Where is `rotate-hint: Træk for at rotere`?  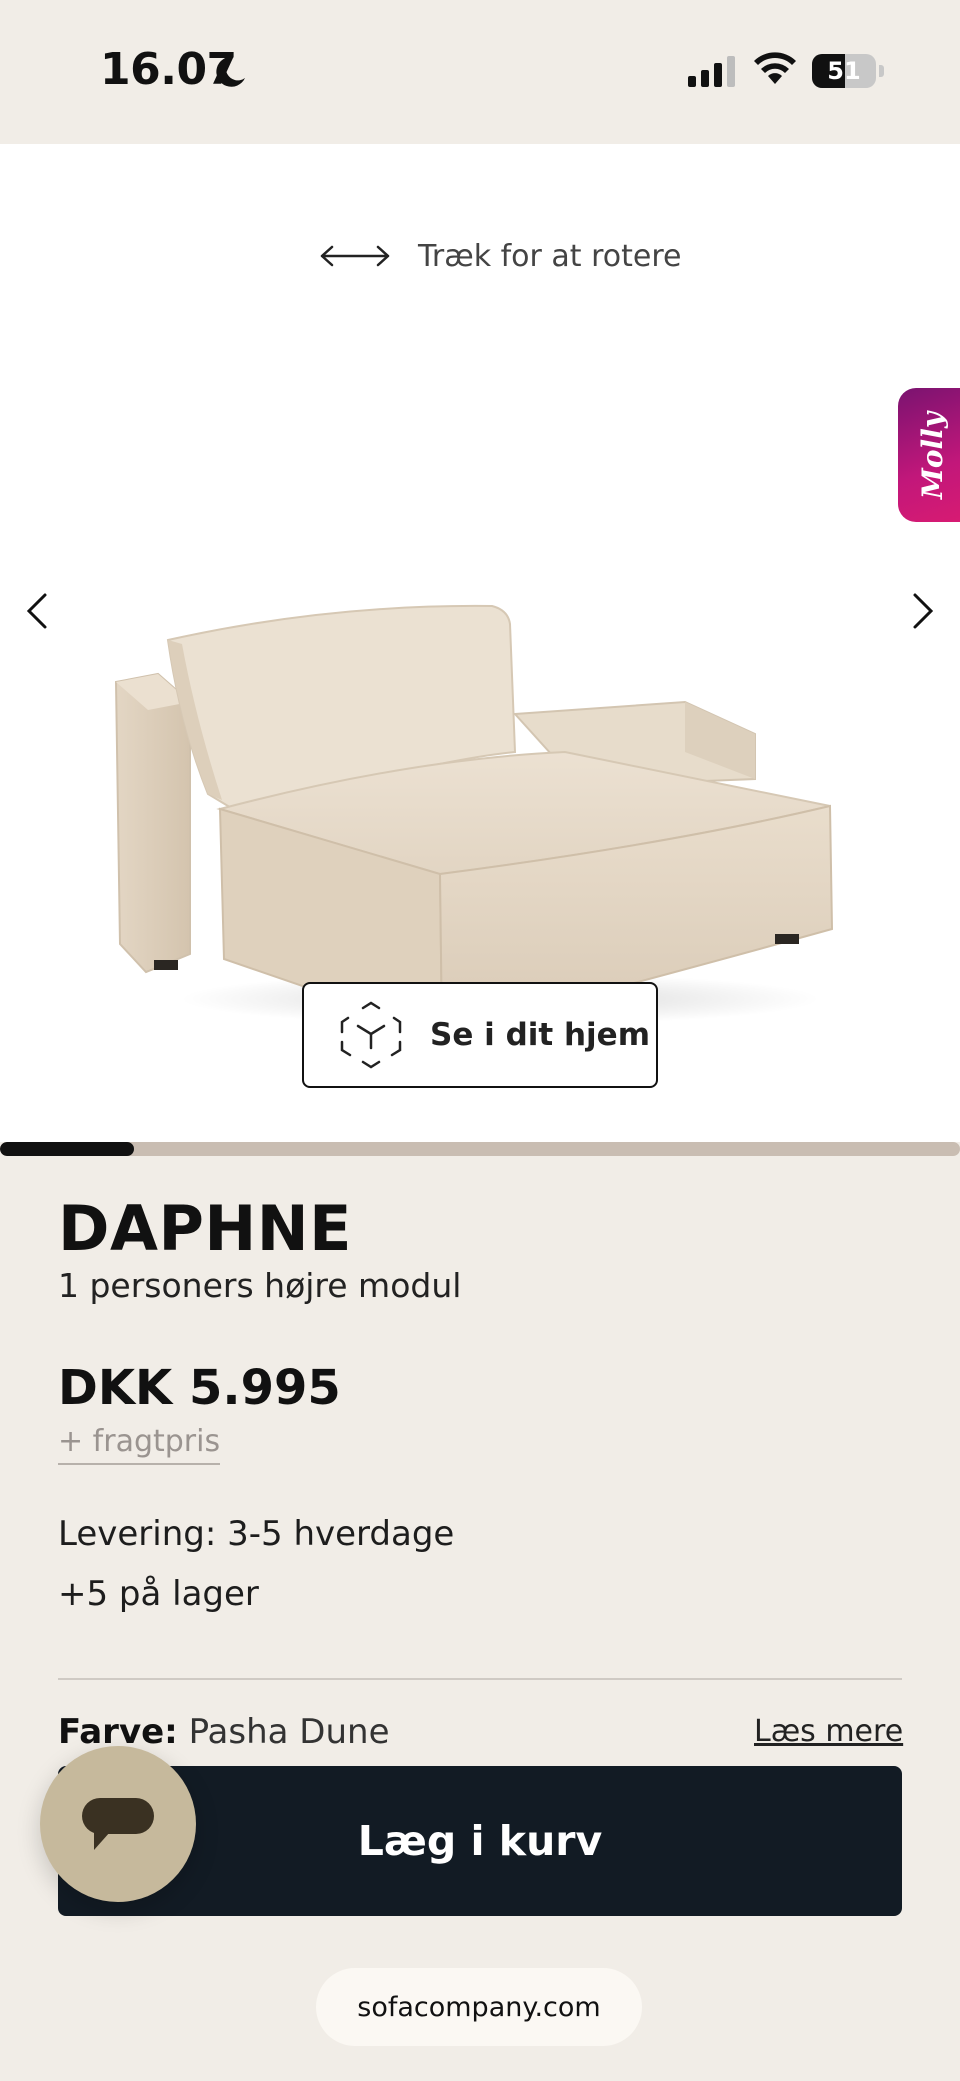
rotate-hint: Træk for at rotere is located at coordinates (499, 256).